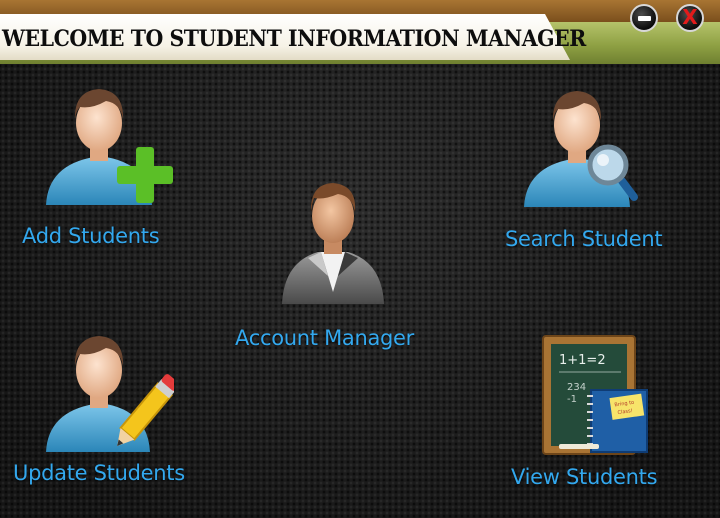  What do you see at coordinates (91, 236) in the screenshot?
I see `add-students-label: Add Students` at bounding box center [91, 236].